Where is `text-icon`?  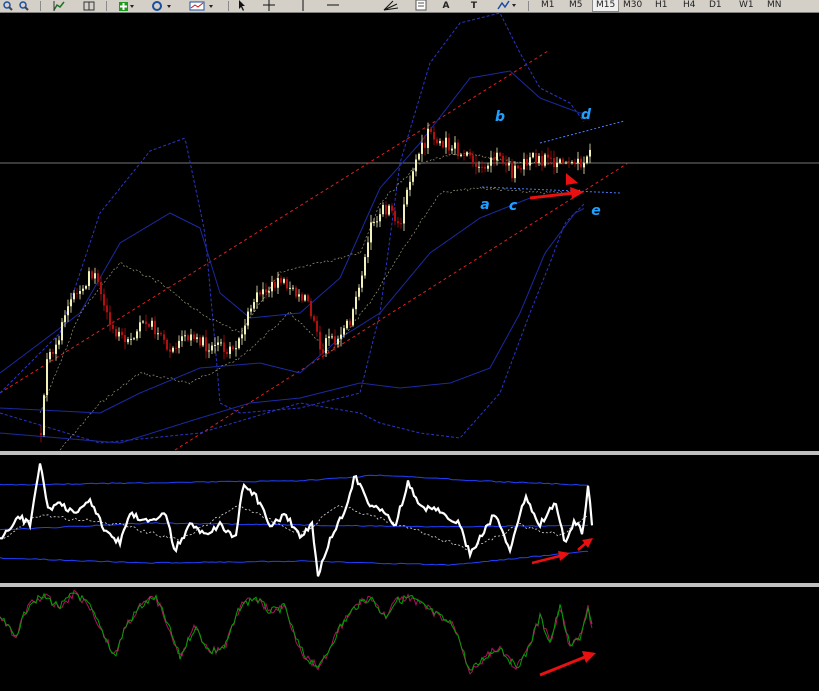
text-icon is located at coordinates (422, 5).